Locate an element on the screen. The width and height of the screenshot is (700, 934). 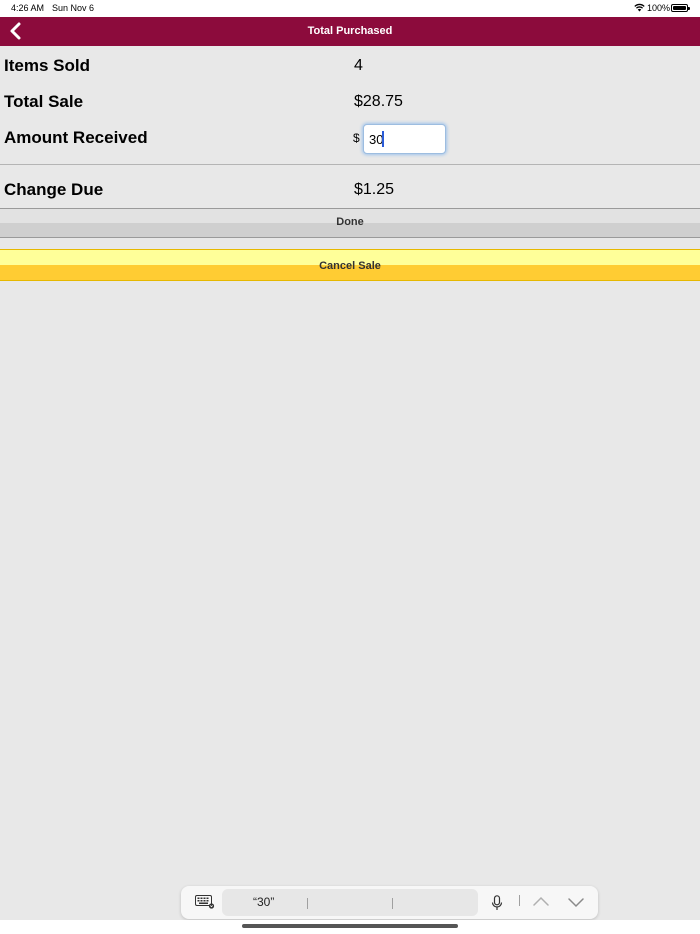
done-button: Done is located at coordinates (350, 223).